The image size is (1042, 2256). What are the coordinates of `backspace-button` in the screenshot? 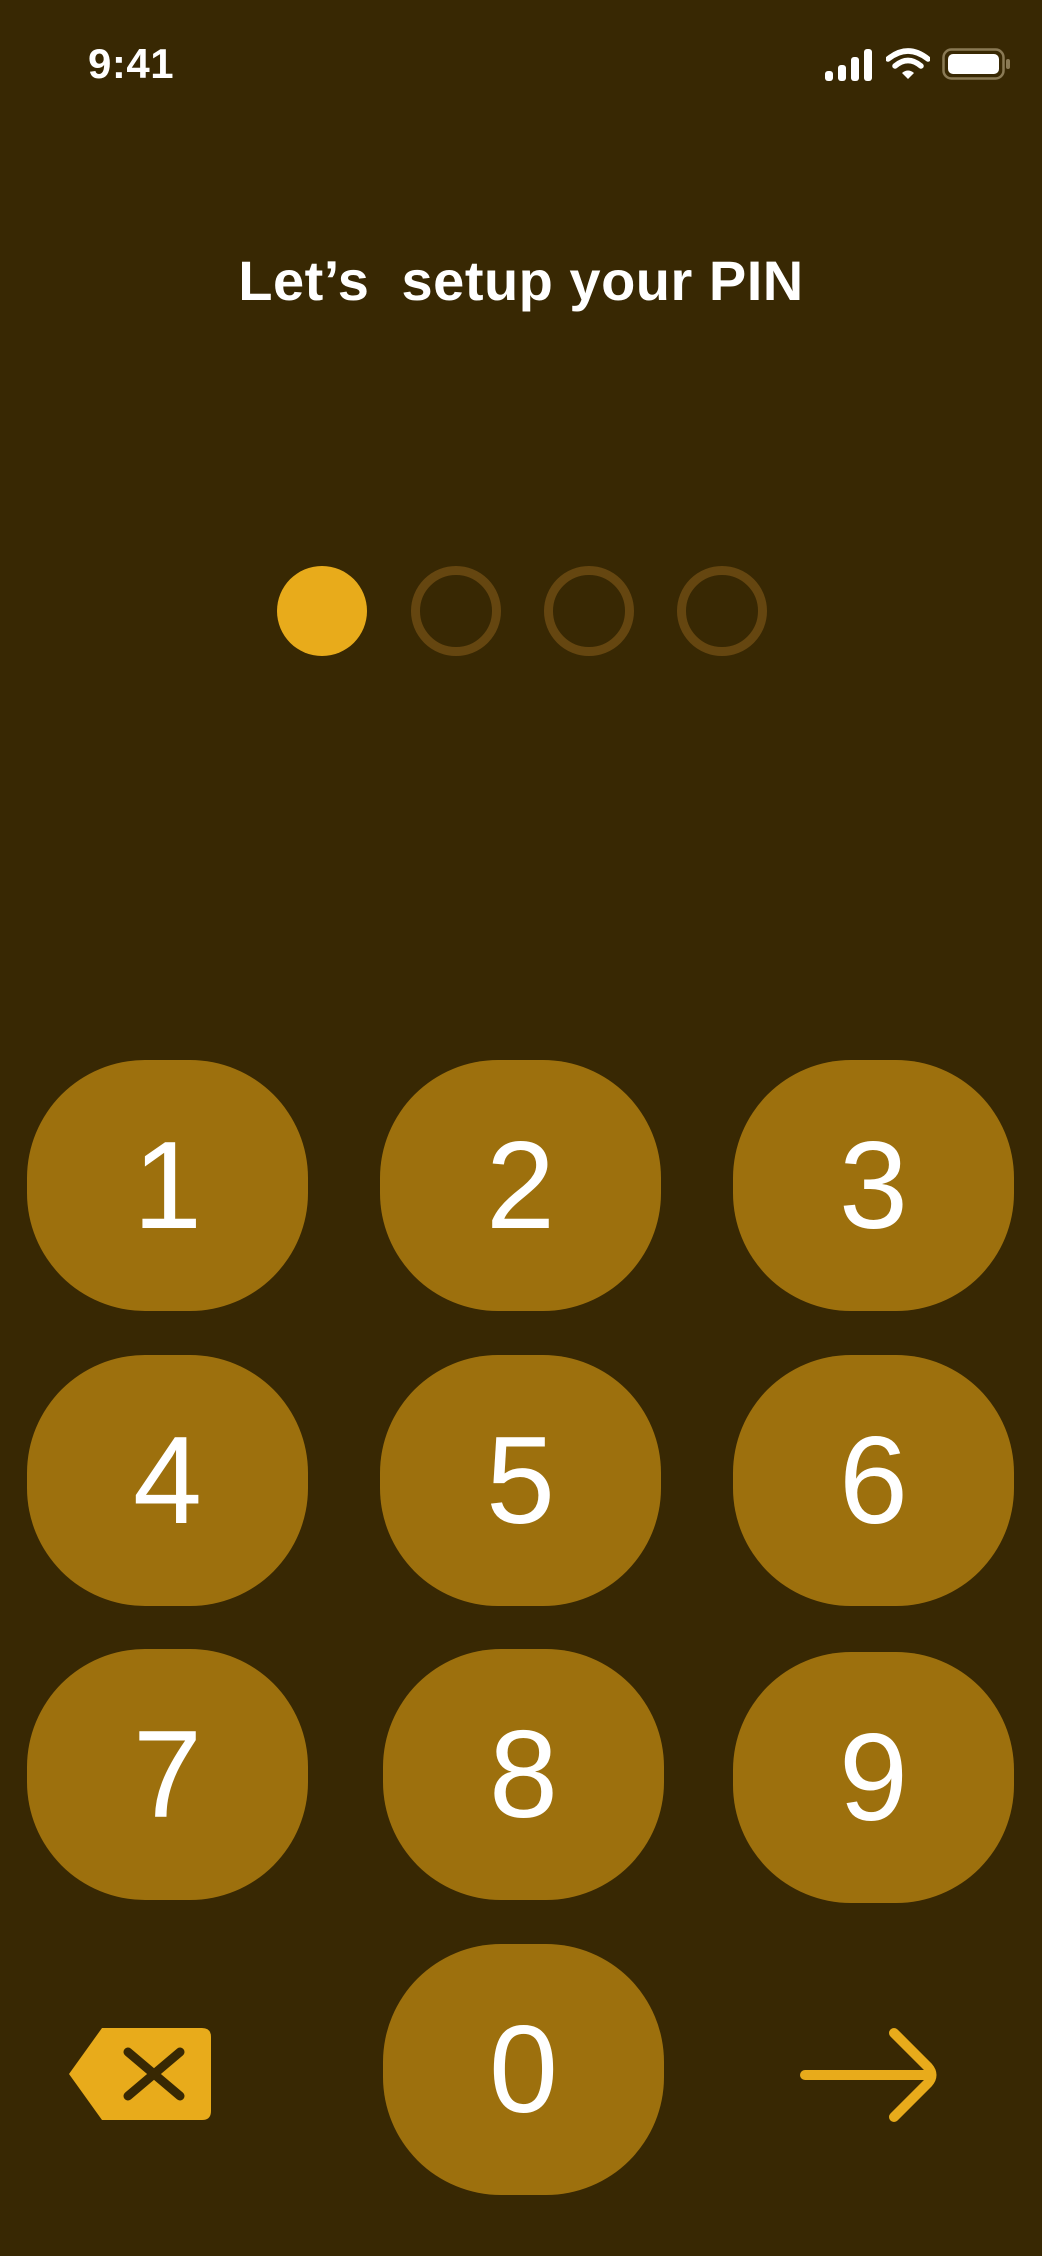 It's located at (141, 2074).